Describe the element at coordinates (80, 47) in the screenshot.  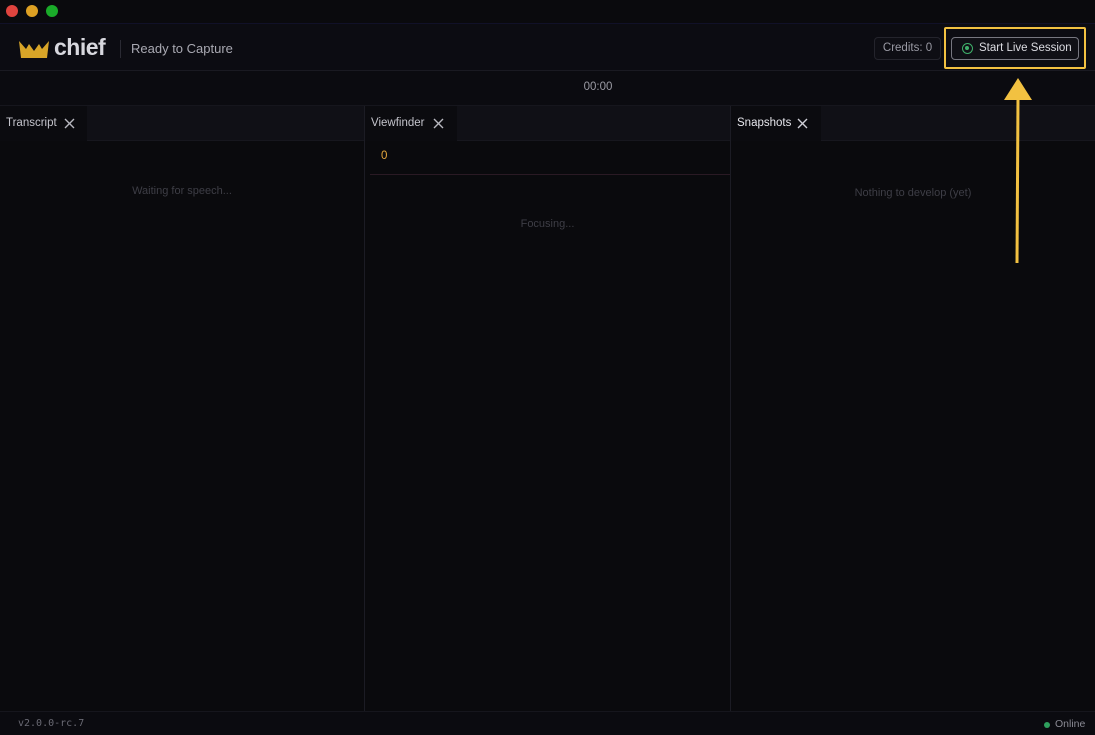
I see `app-logo-text: chief` at that location.